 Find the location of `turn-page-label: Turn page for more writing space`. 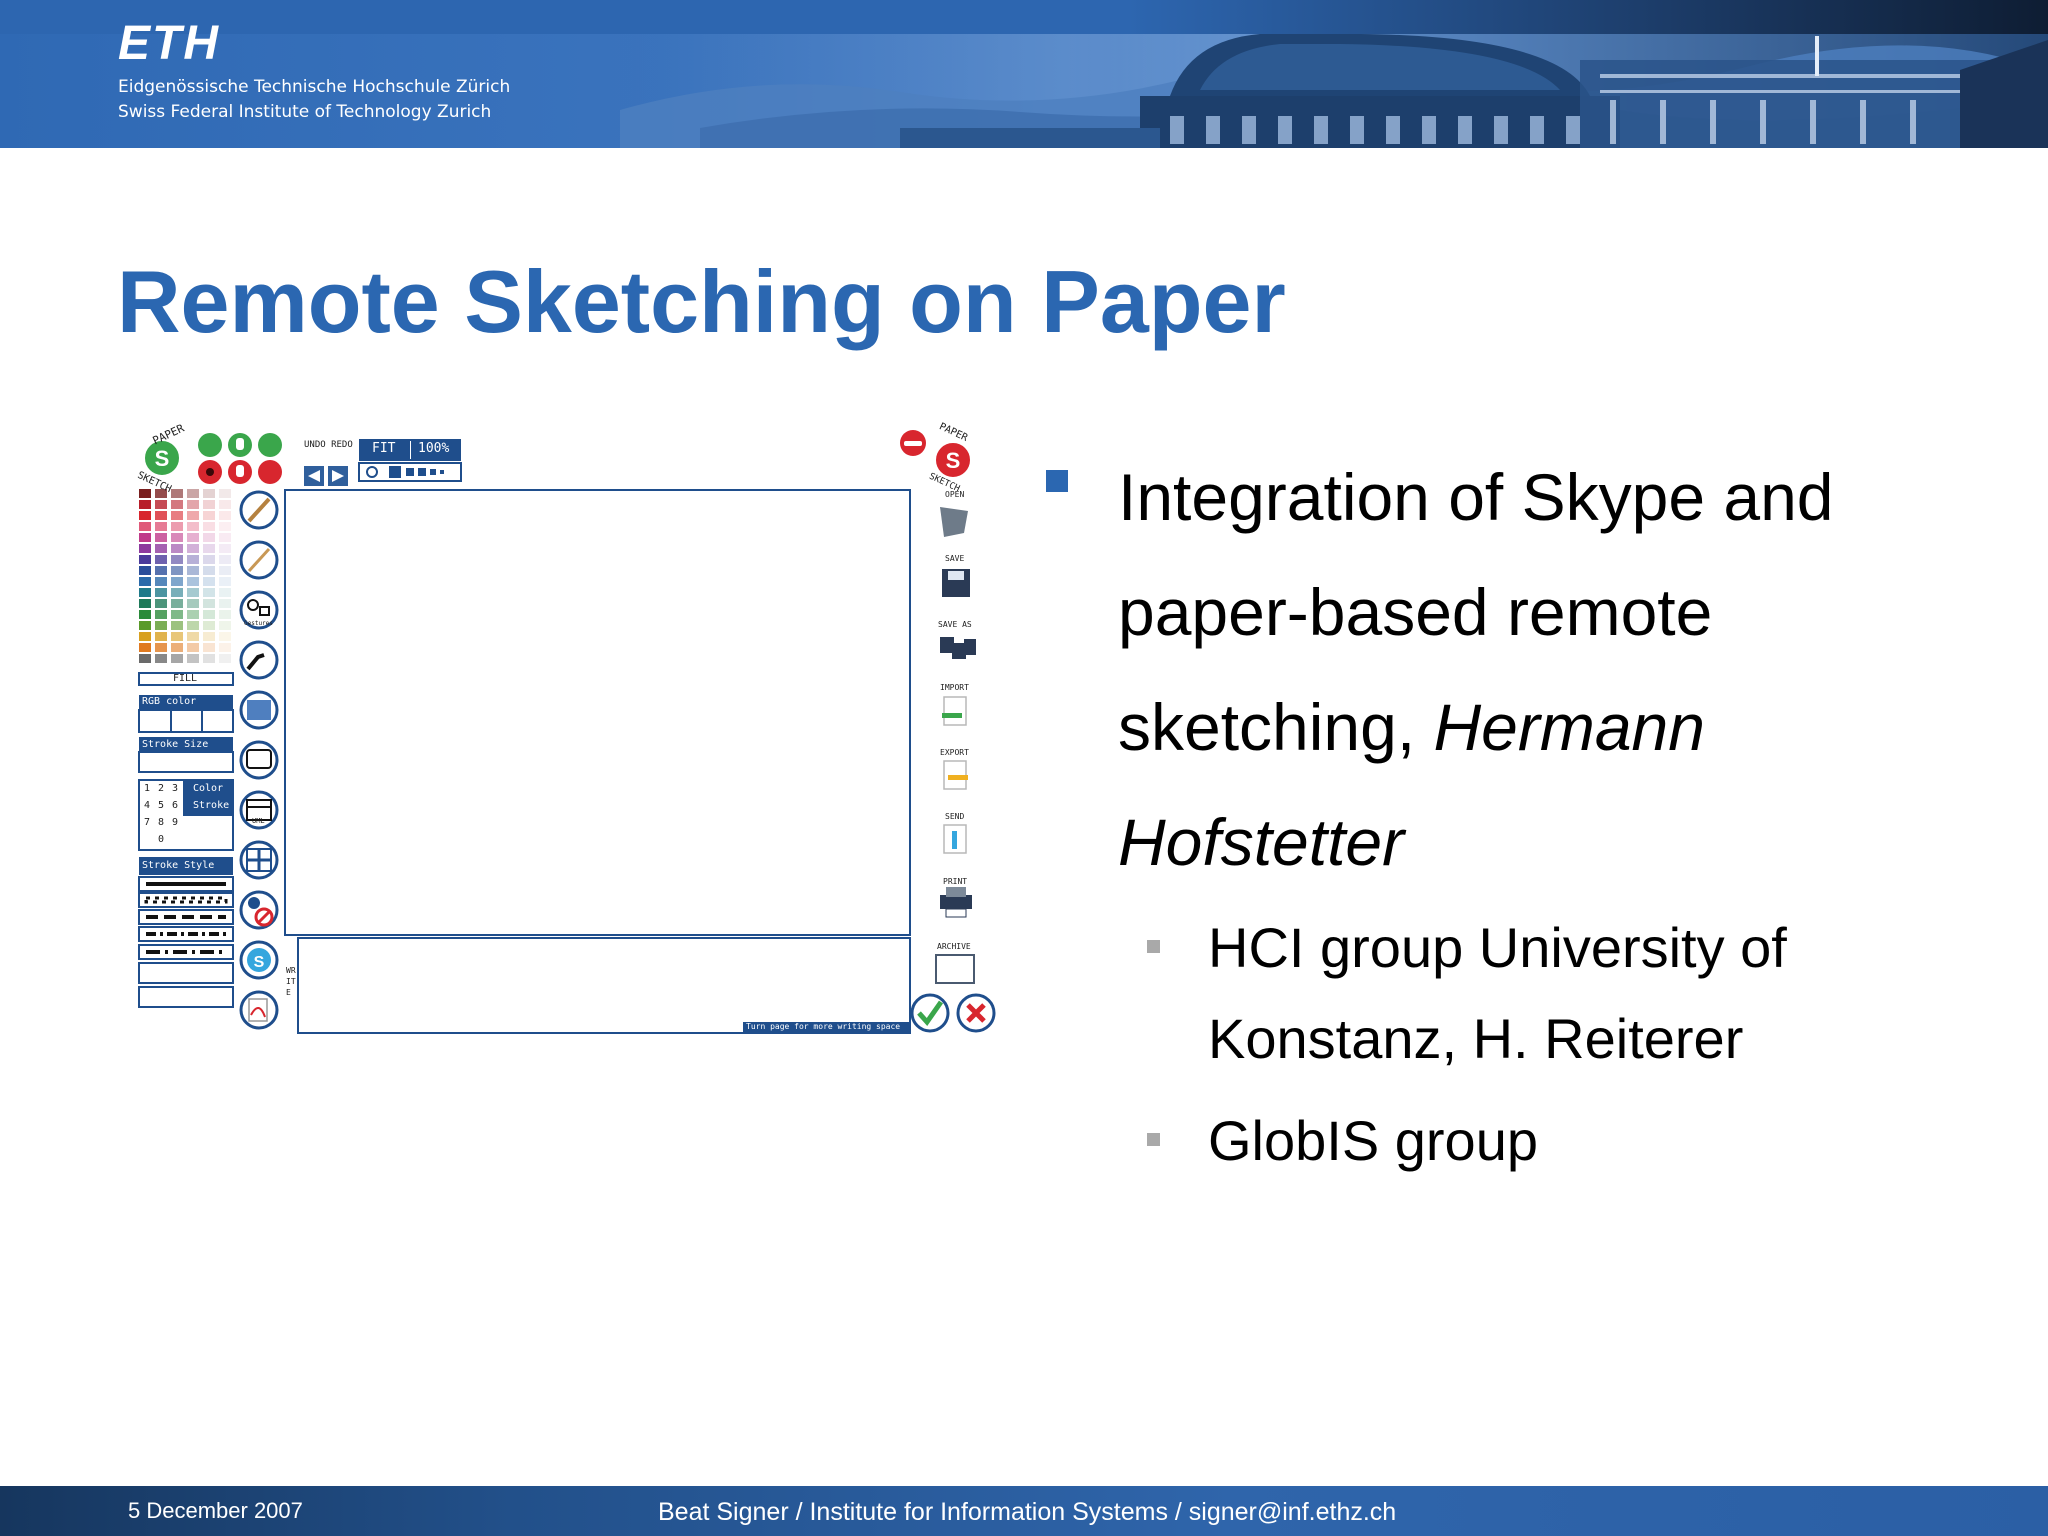

turn-page-label: Turn page for more writing space is located at coordinates (823, 1026).